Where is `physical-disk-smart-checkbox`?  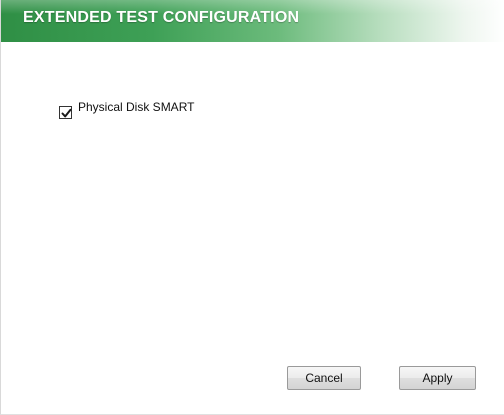
physical-disk-smart-checkbox is located at coordinates (65, 112).